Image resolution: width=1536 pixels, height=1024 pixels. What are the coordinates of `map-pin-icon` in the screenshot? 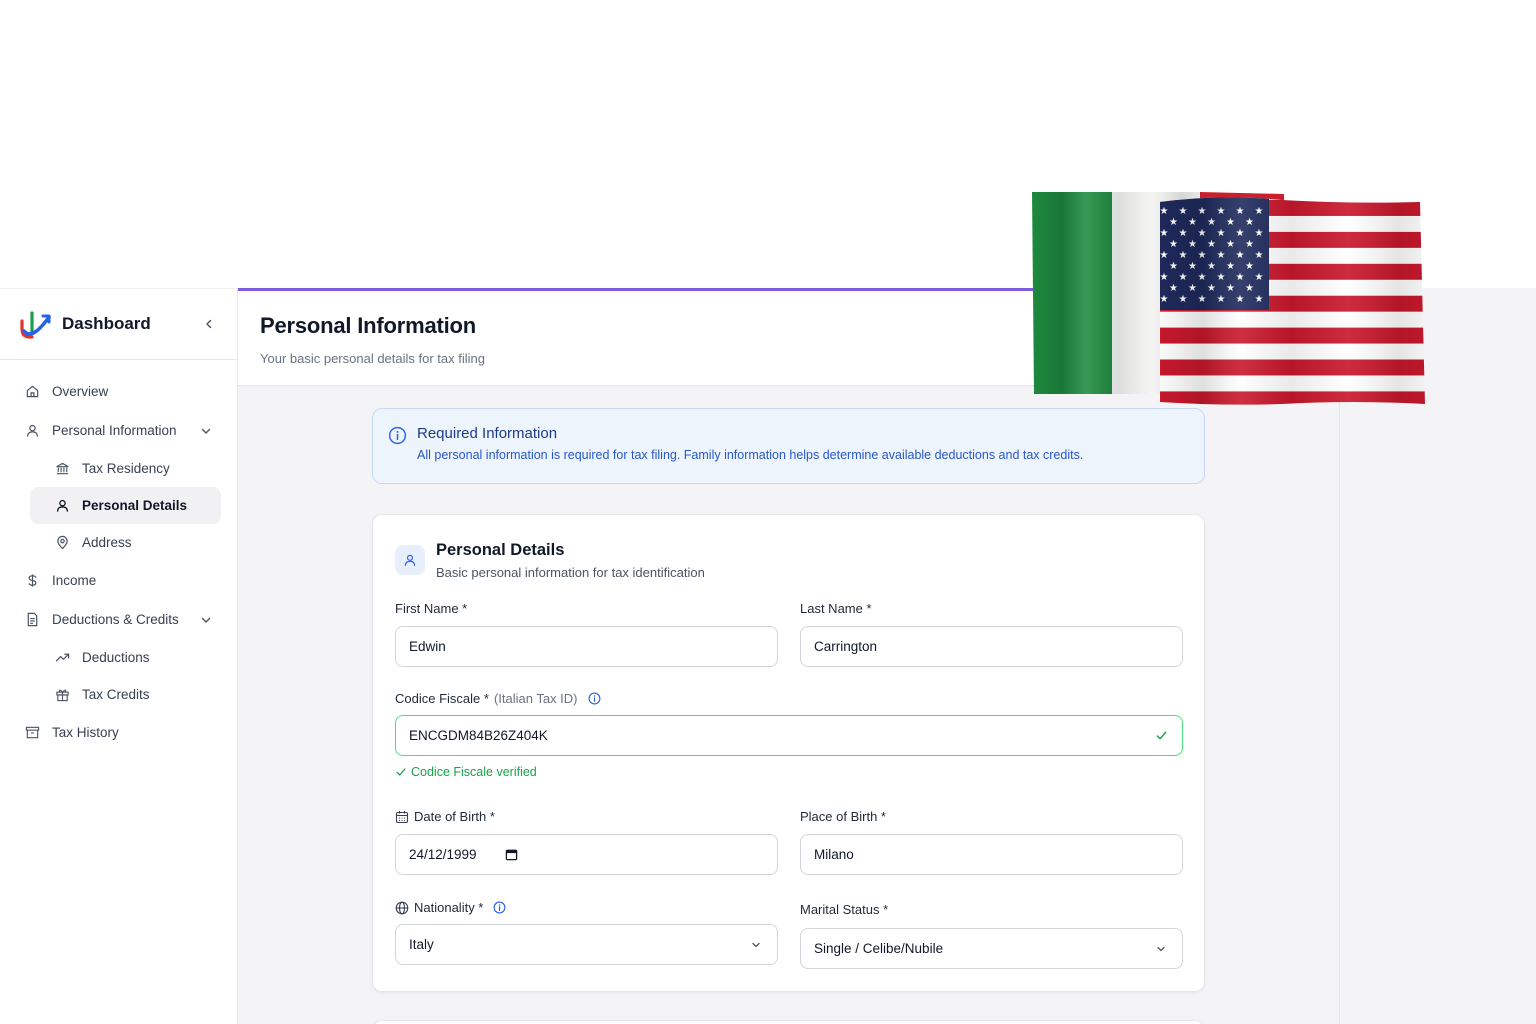 It's located at (62, 543).